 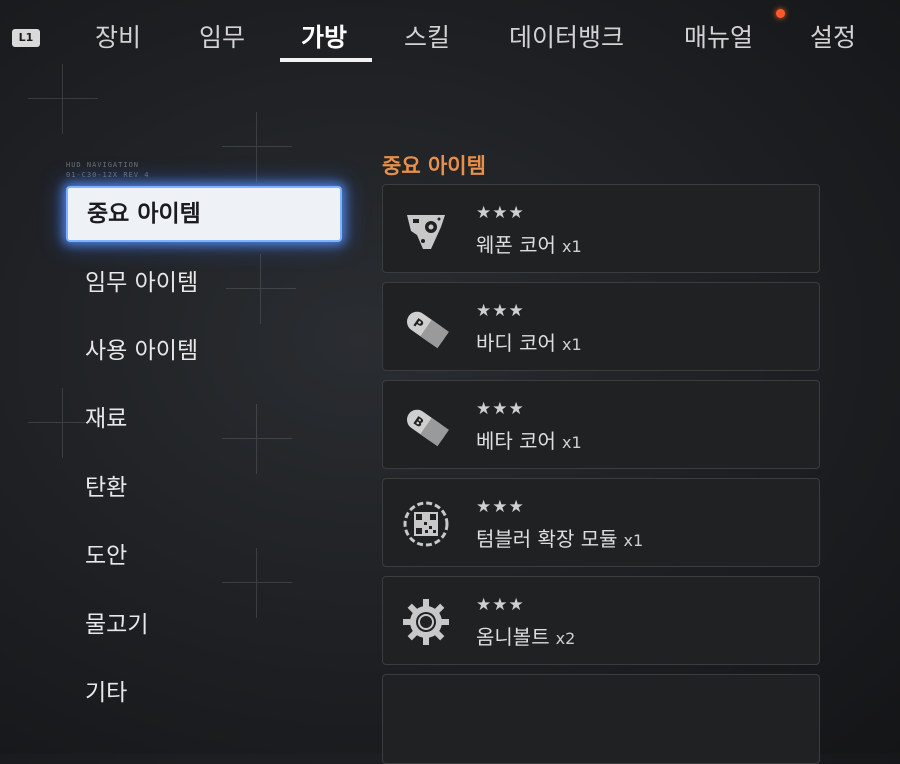 What do you see at coordinates (833, 36) in the screenshot?
I see `tab-settings: 설정` at bounding box center [833, 36].